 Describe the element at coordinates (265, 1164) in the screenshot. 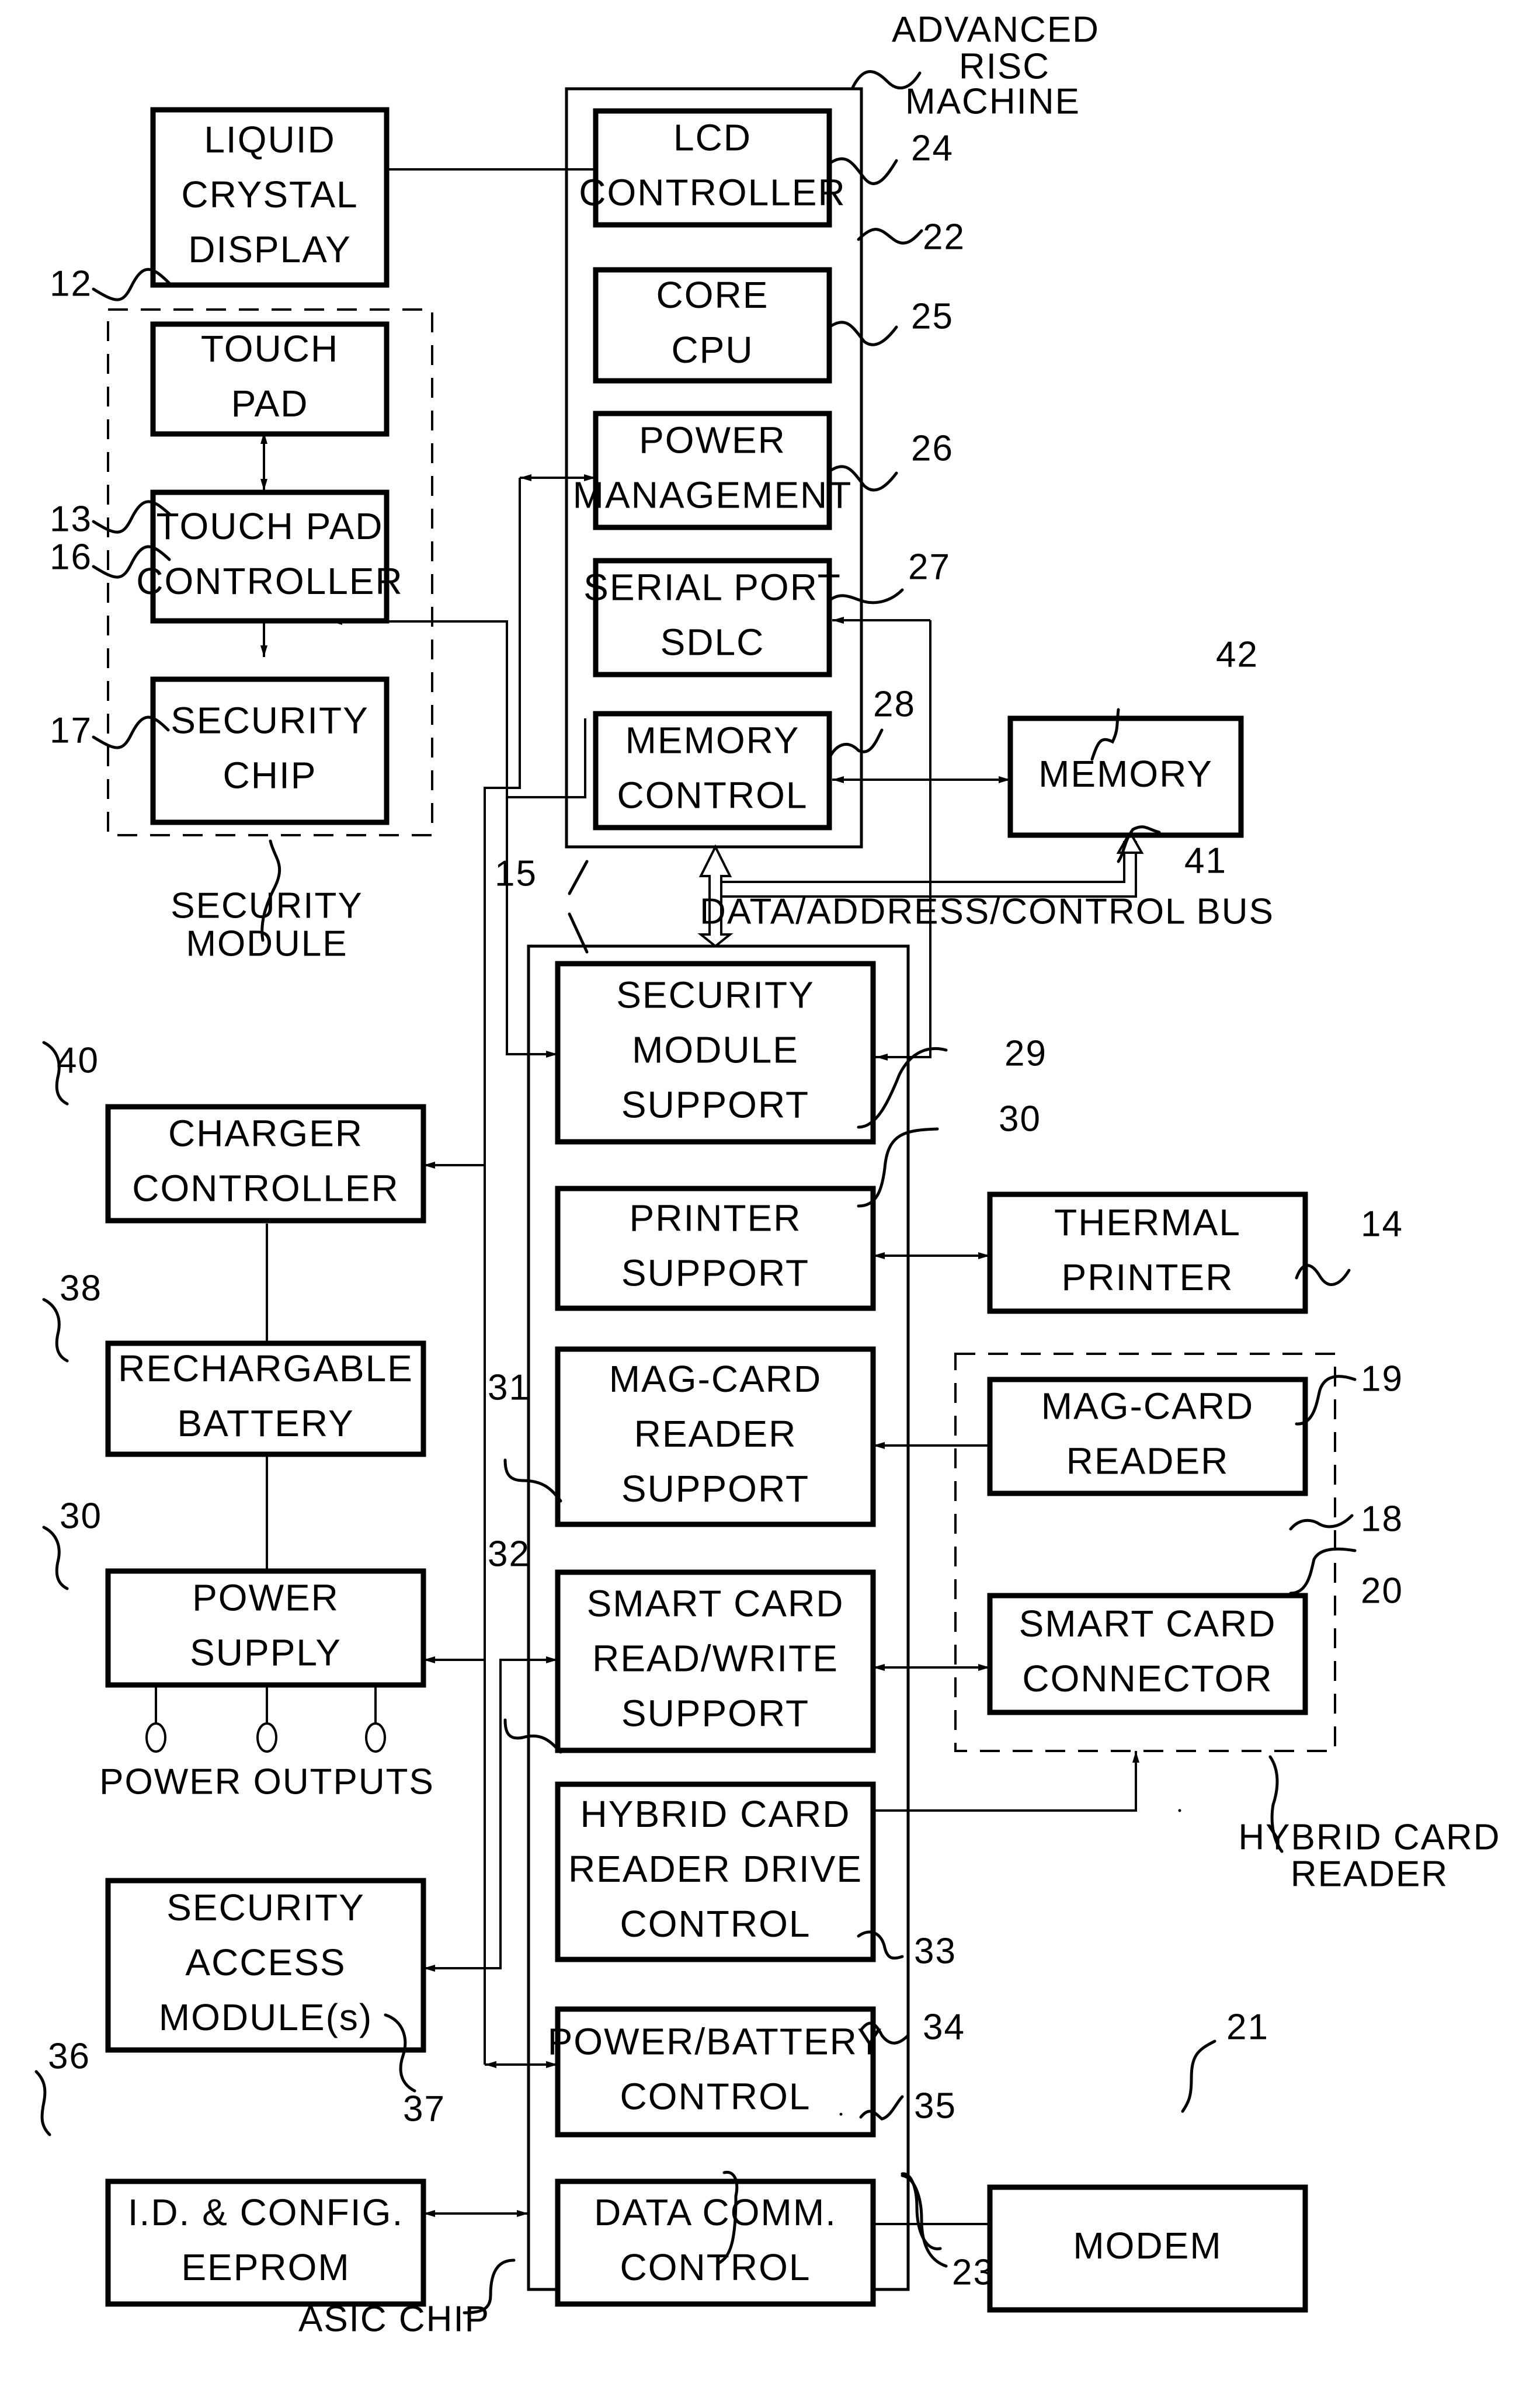

I see `charger-controller-block: CHARGER CONTROLLER` at that location.